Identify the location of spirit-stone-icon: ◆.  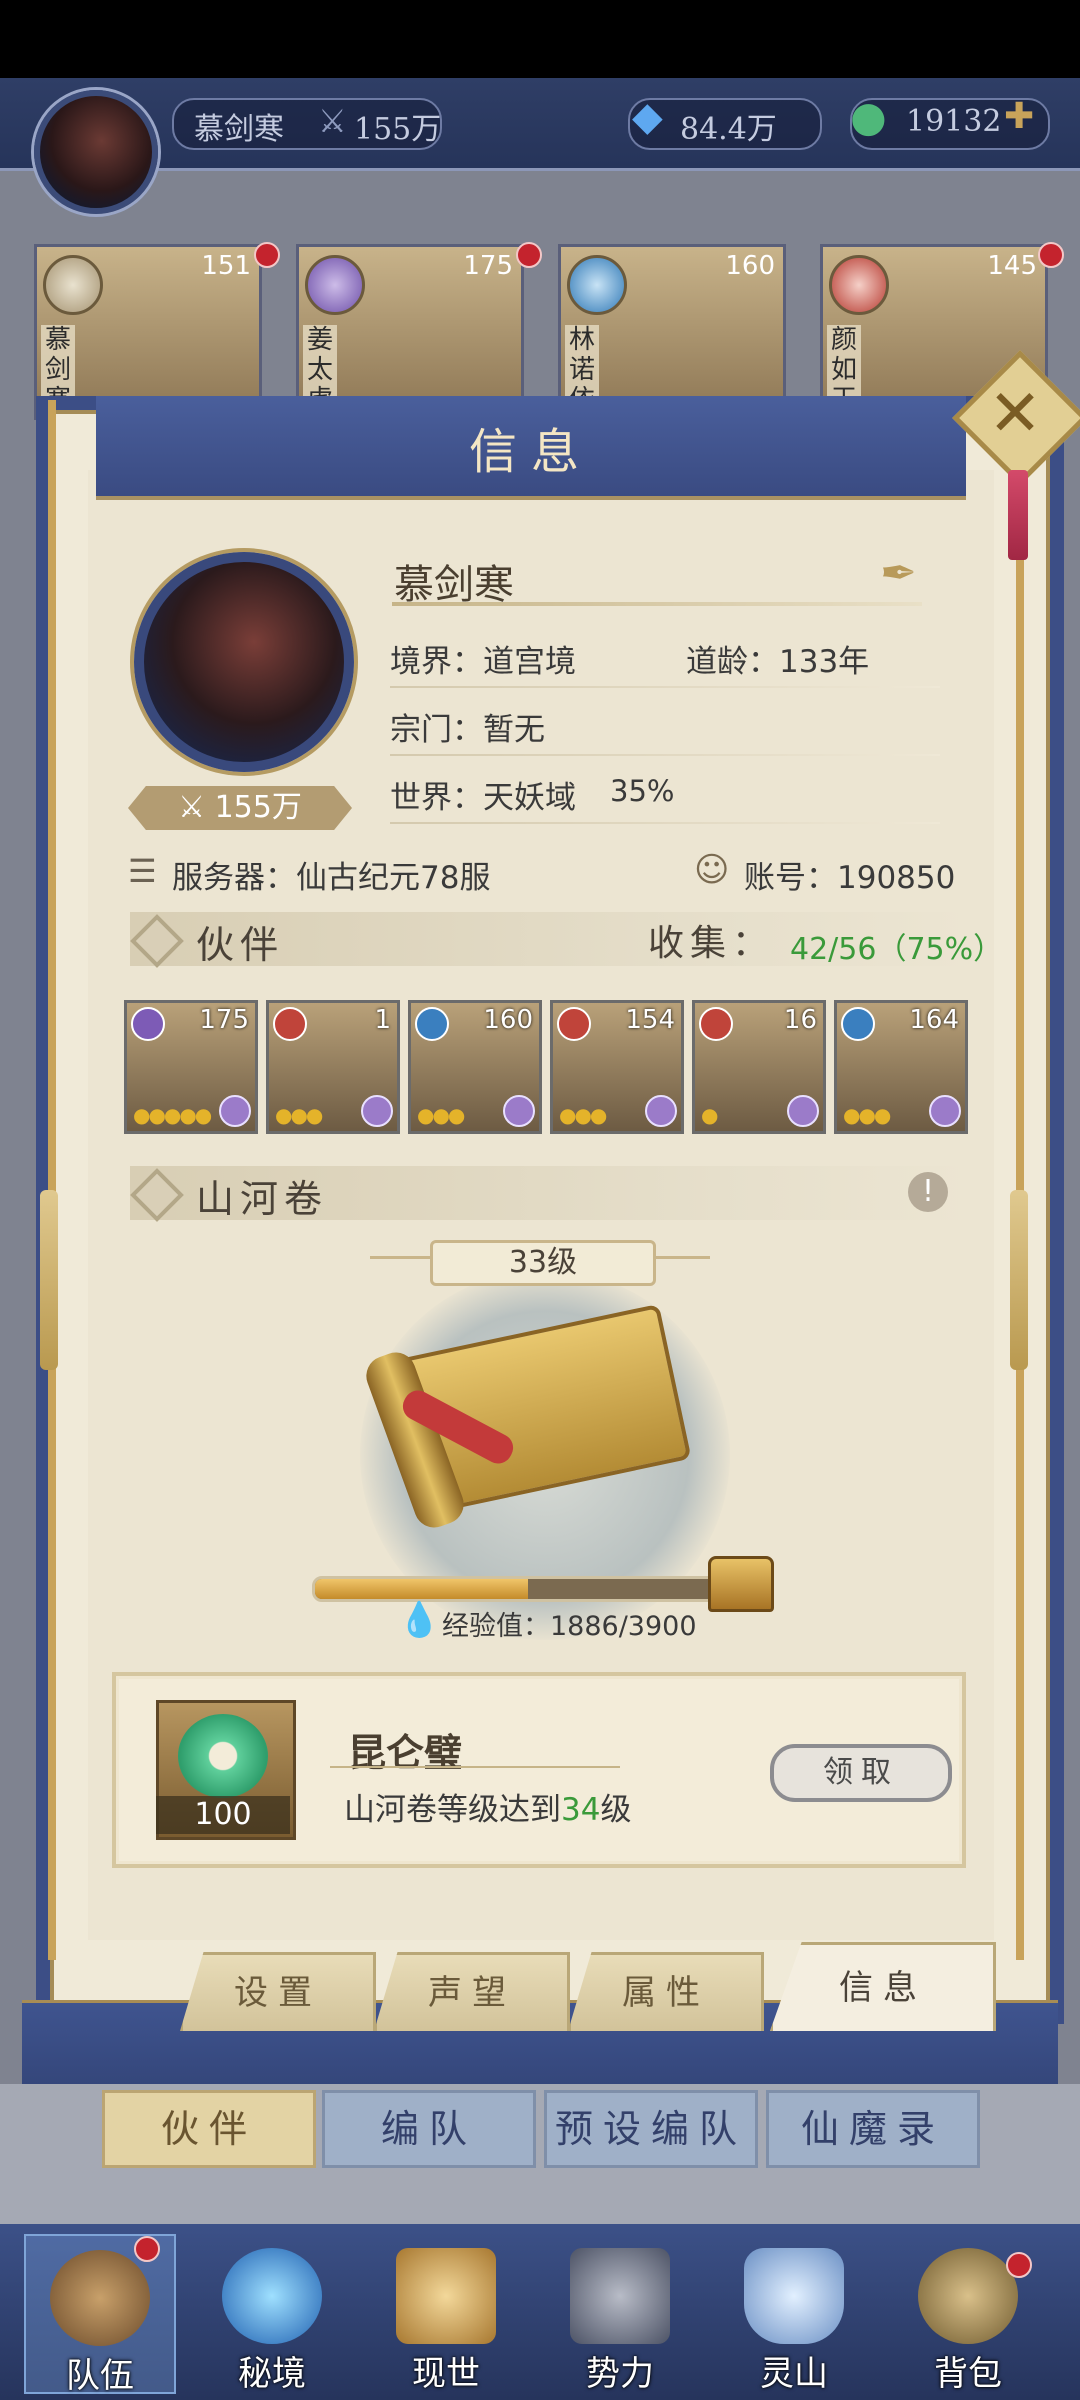
(647, 117).